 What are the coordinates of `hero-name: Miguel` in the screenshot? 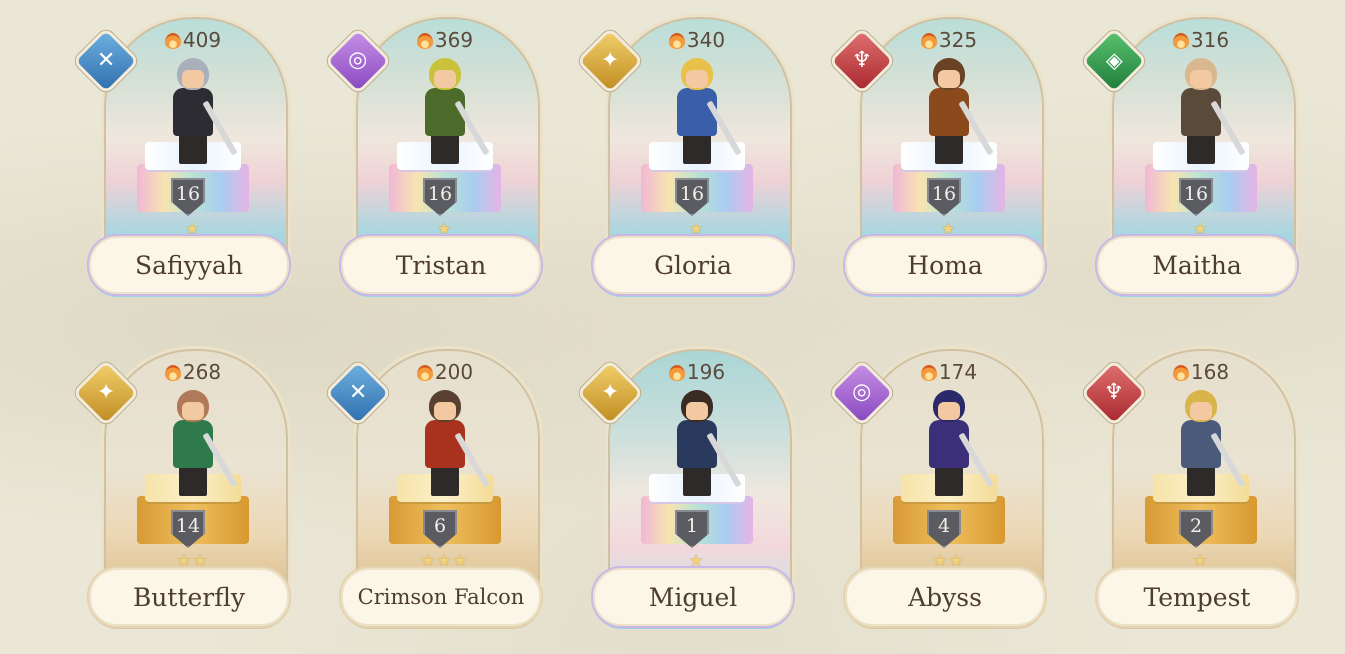 It's located at (693, 597).